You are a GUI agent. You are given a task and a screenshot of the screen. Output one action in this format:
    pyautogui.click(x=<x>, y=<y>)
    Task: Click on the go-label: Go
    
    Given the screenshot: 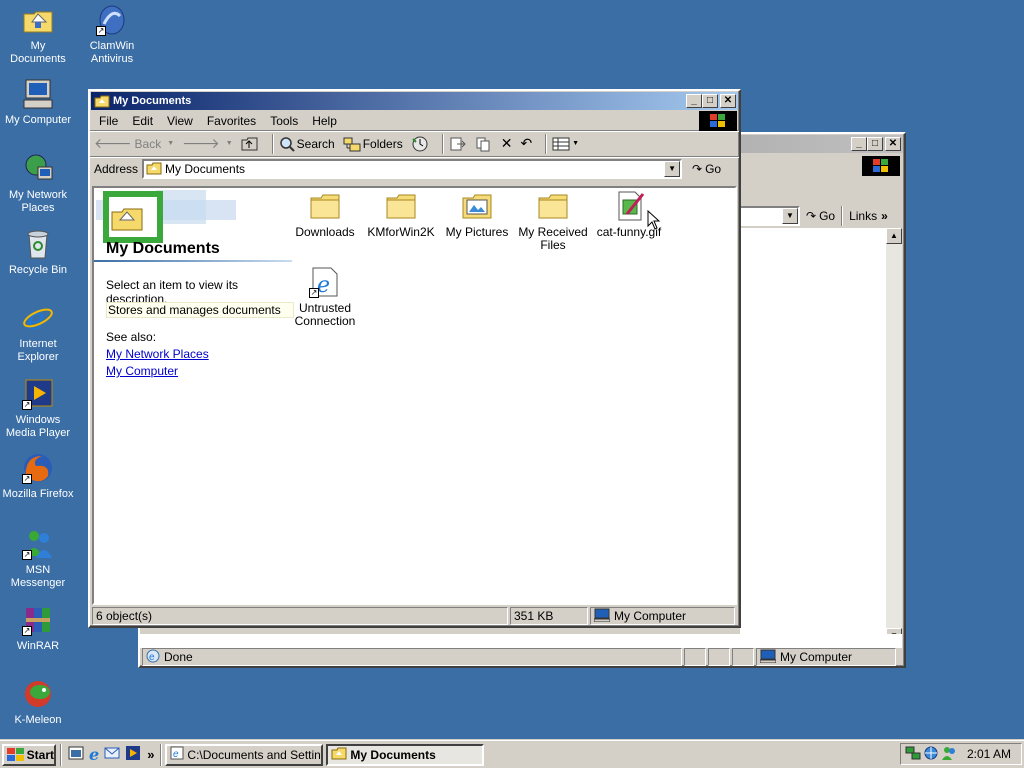 What is the action you would take?
    pyautogui.click(x=827, y=216)
    